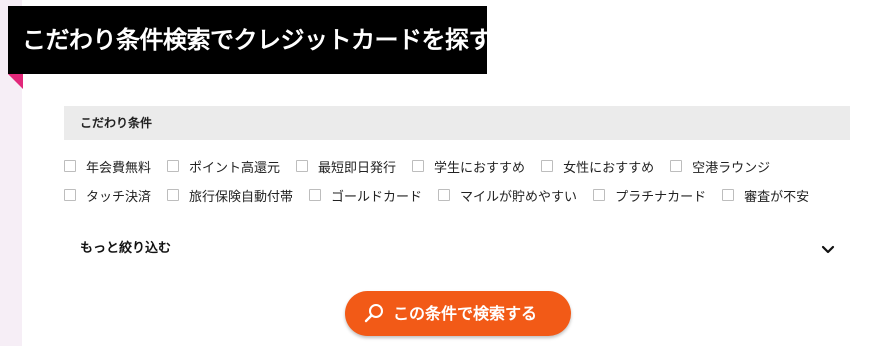 This screenshot has height=346, width=890. I want to click on filter-option-contactless: タッチ決済, so click(107, 195).